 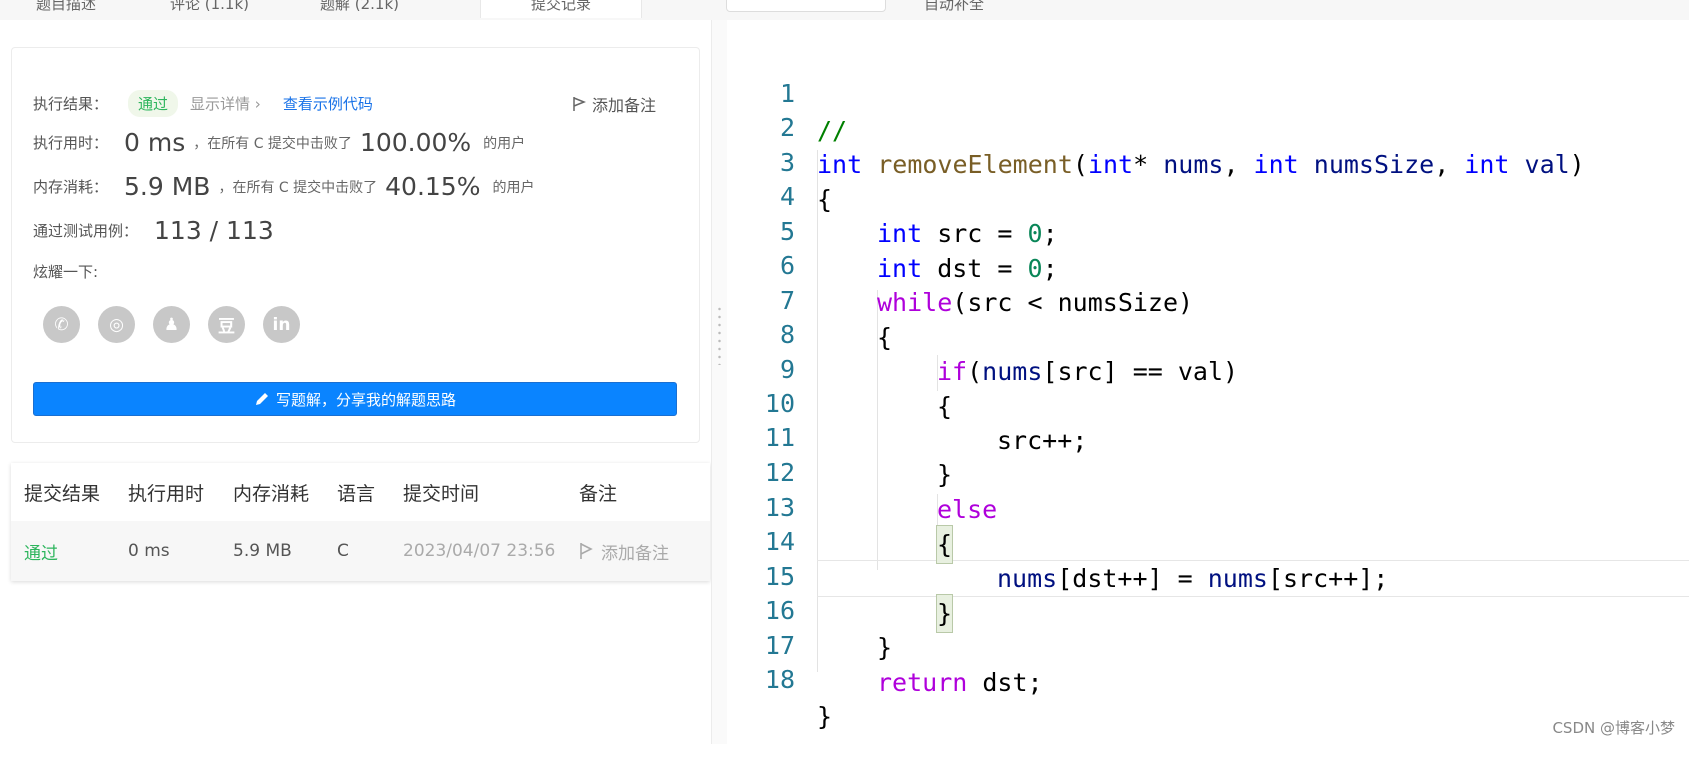 What do you see at coordinates (86, 231) in the screenshot?
I see `test-cases-label: 通过测试用例：` at bounding box center [86, 231].